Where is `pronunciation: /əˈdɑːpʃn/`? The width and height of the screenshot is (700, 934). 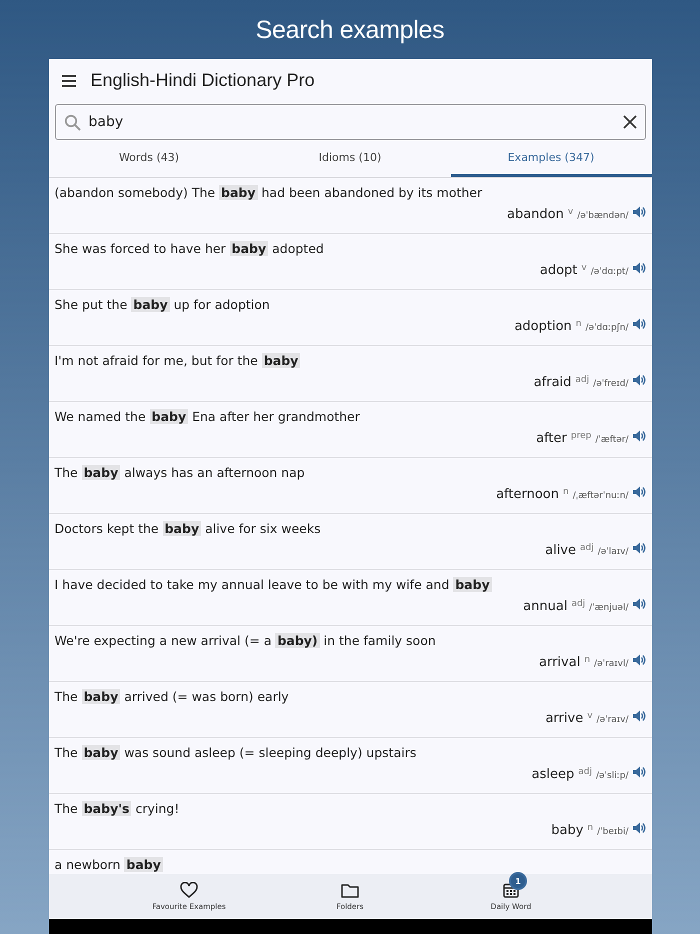 pronunciation: /əˈdɑːpʃn/ is located at coordinates (607, 328).